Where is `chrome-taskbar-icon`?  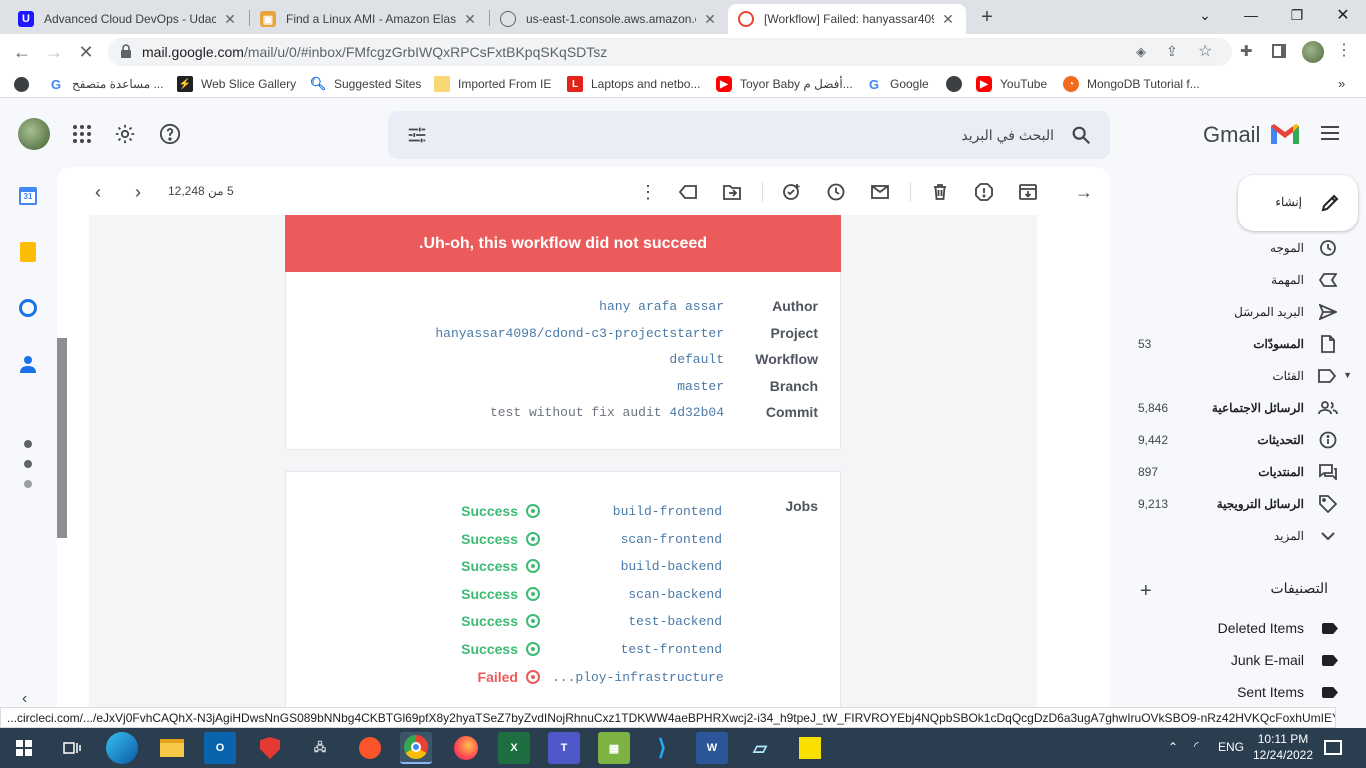
chrome-taskbar-icon is located at coordinates (416, 748).